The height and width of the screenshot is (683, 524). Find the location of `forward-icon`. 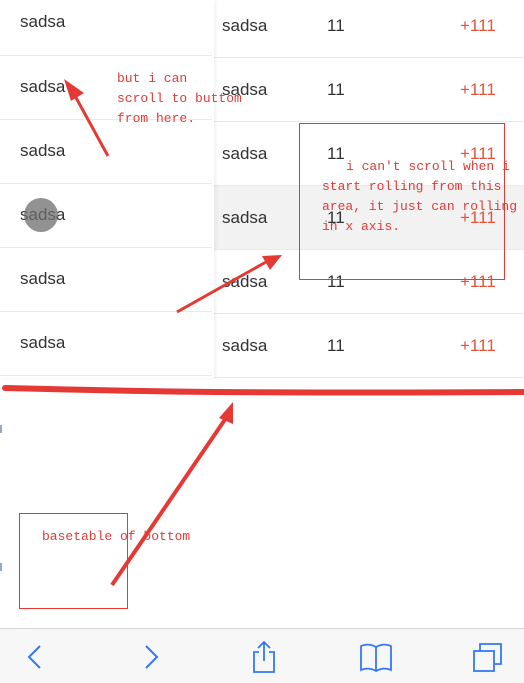

forward-icon is located at coordinates (152, 657).